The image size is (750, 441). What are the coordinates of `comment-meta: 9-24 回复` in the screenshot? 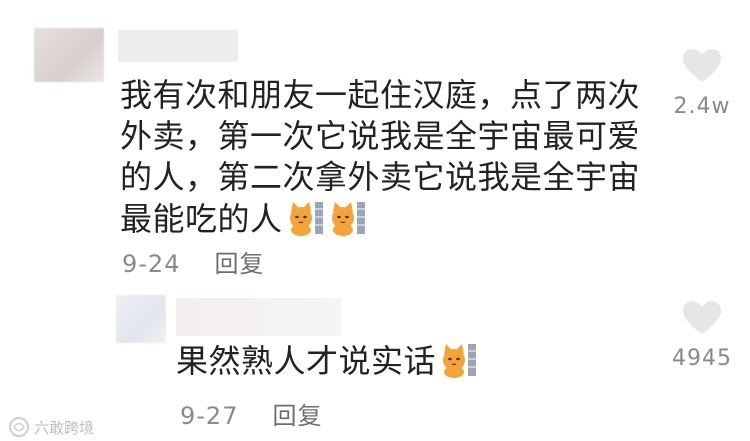 It's located at (193, 261).